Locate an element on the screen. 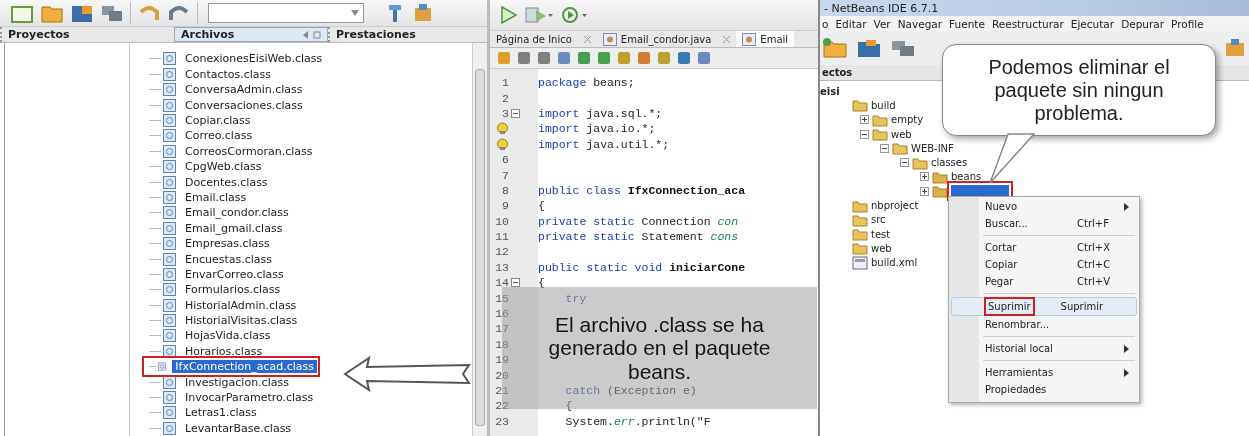 This screenshot has height=436, width=1249. menu-item: Ver is located at coordinates (882, 23).